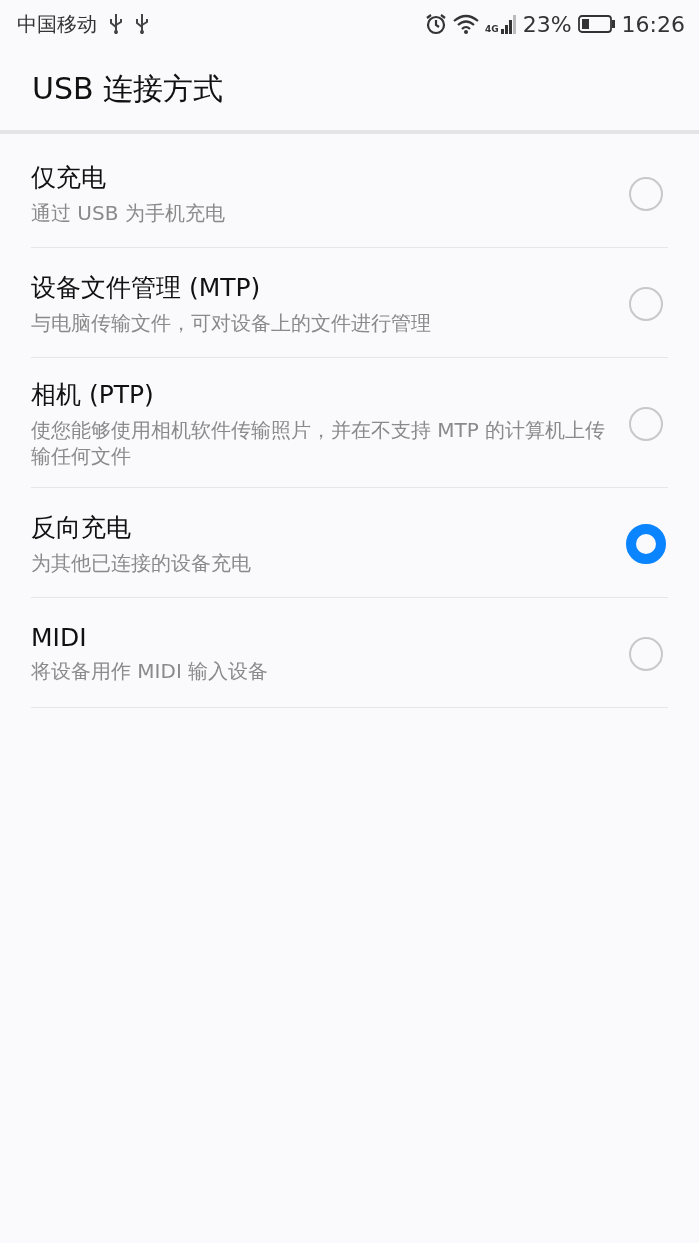 This screenshot has width=699, height=1243. Describe the element at coordinates (349, 193) in the screenshot. I see `option-row: 仅充电 通过 USB 为手机充电` at that location.